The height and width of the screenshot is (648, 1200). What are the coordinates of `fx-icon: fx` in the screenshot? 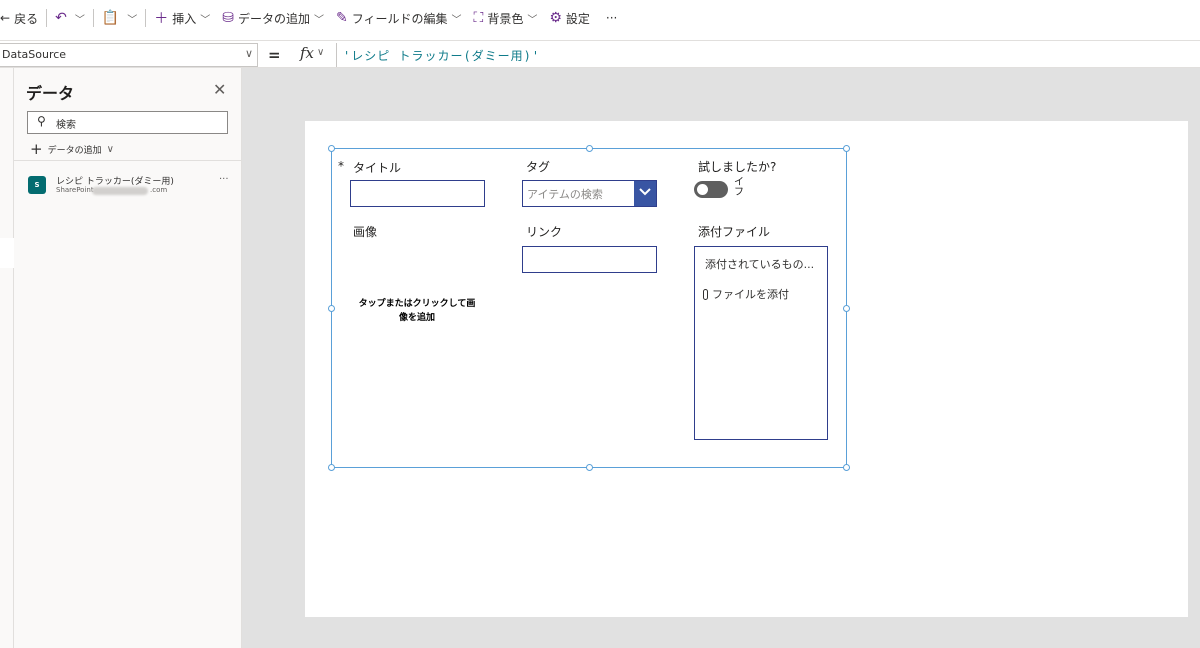 It's located at (307, 53).